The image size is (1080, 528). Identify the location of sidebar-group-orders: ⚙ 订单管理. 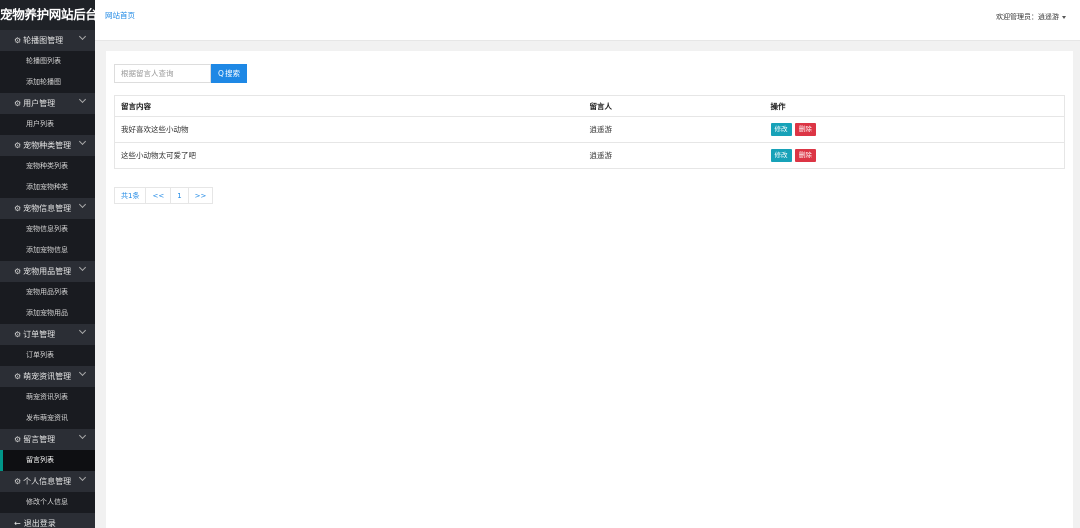
(47, 334).